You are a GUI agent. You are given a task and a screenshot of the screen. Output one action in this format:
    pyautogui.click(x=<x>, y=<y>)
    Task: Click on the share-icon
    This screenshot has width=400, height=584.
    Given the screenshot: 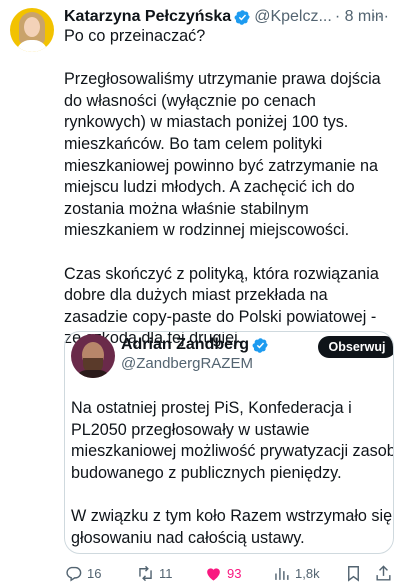 What is the action you would take?
    pyautogui.click(x=383, y=572)
    